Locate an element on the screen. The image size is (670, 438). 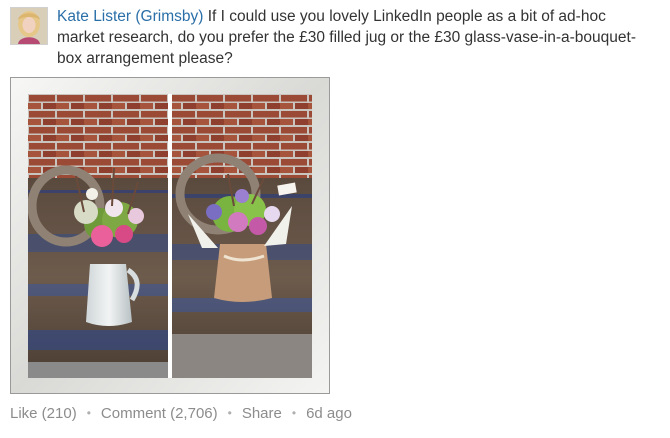
post-timestamp: 6d ago is located at coordinates (329, 413).